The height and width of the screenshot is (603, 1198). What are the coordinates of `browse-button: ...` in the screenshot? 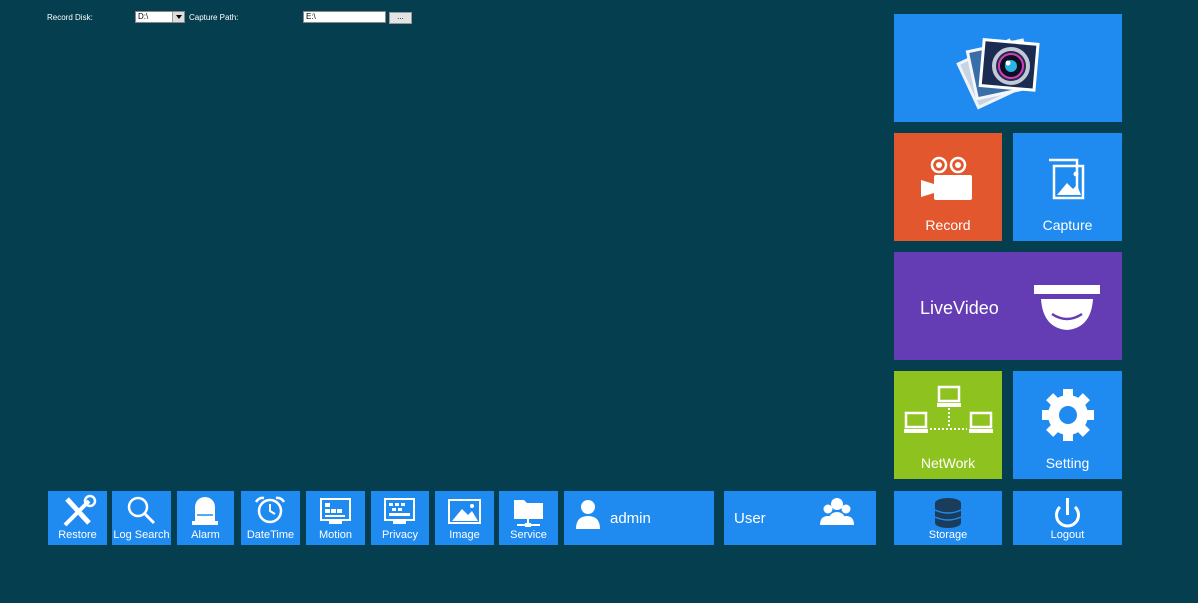 It's located at (400, 18).